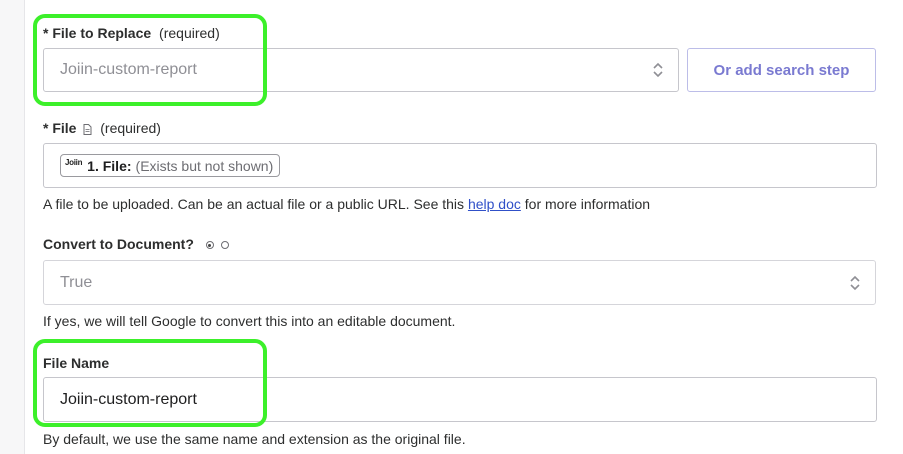  Describe the element at coordinates (494, 204) in the screenshot. I see `help-doc-link: help doc` at that location.